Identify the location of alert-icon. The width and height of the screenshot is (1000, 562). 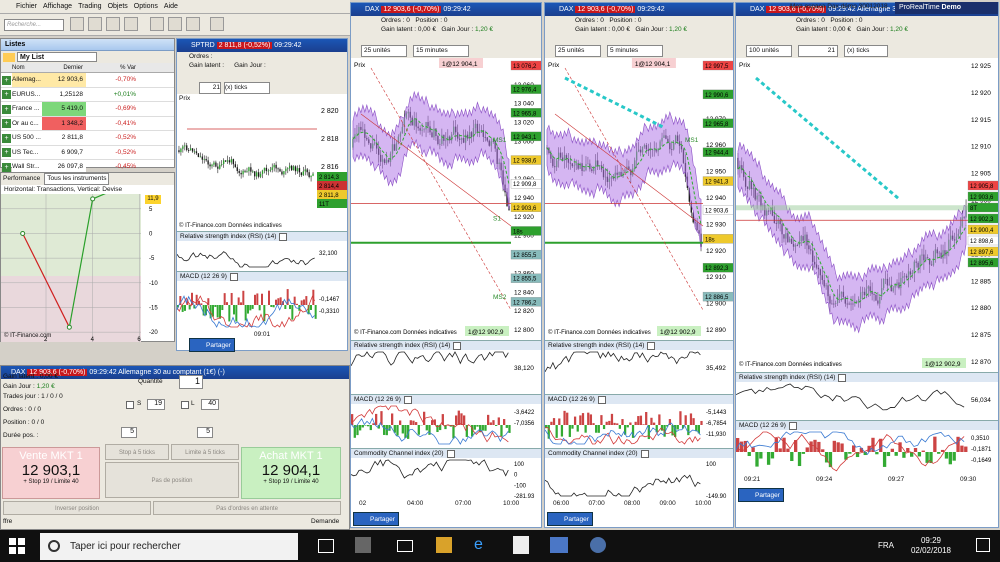
(157, 24).